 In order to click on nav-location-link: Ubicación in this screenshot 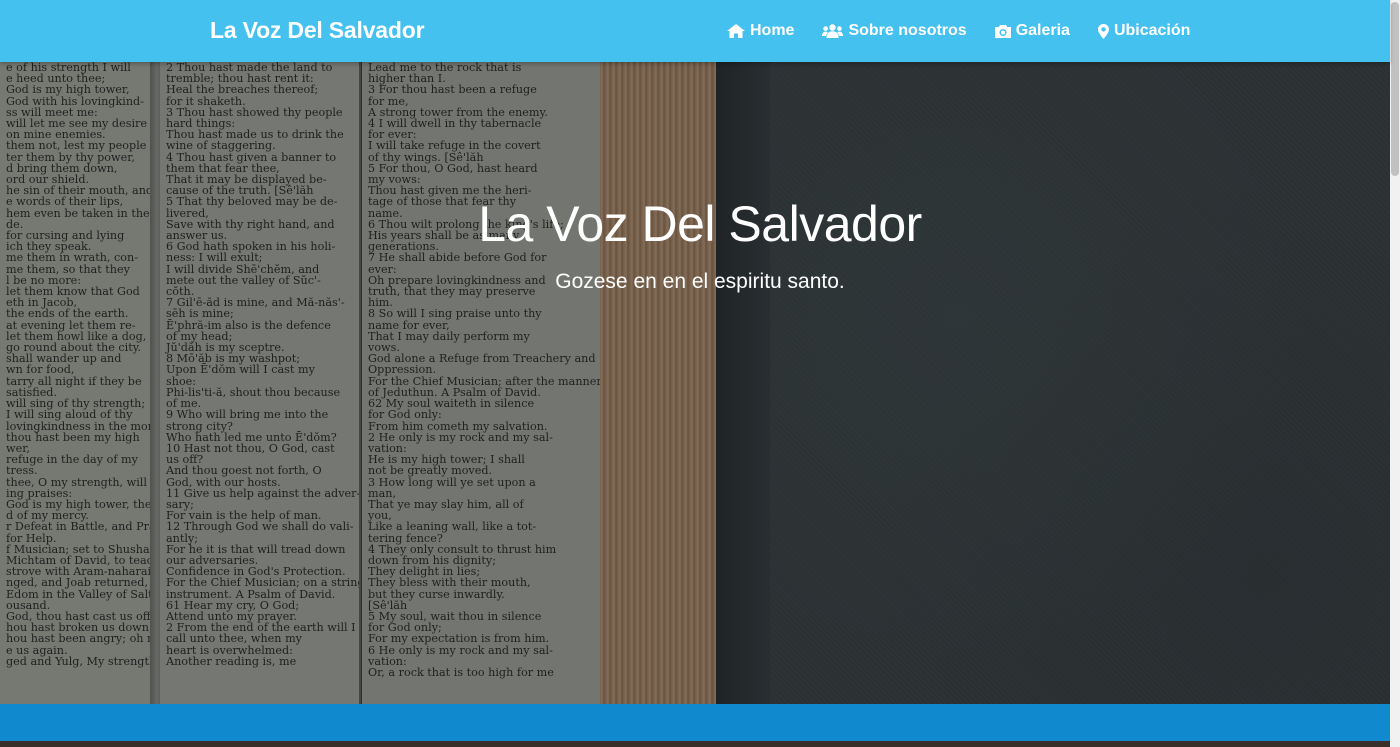, I will do `click(1144, 31)`.